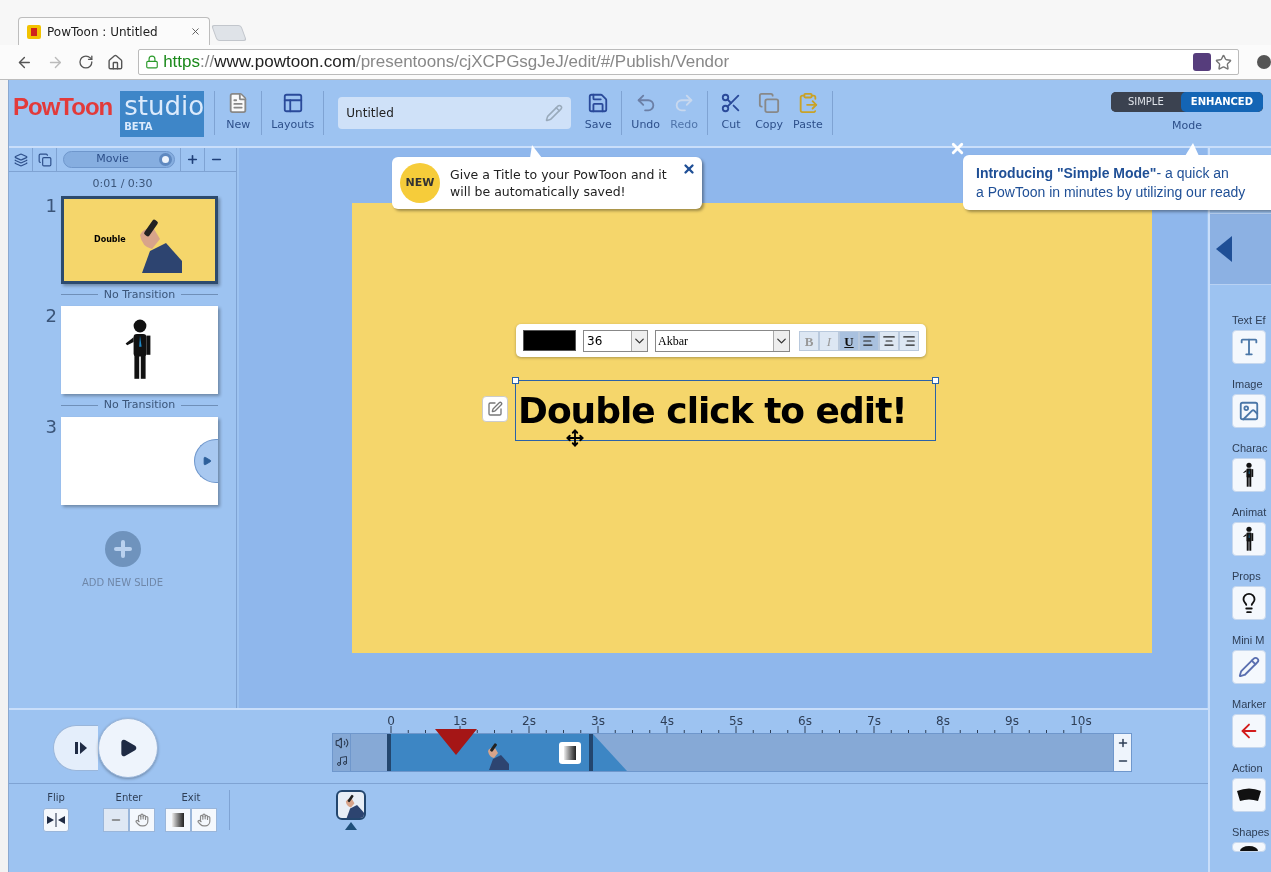 The height and width of the screenshot is (872, 1271). Describe the element at coordinates (191, 798) in the screenshot. I see `exit-label: Exit` at that location.